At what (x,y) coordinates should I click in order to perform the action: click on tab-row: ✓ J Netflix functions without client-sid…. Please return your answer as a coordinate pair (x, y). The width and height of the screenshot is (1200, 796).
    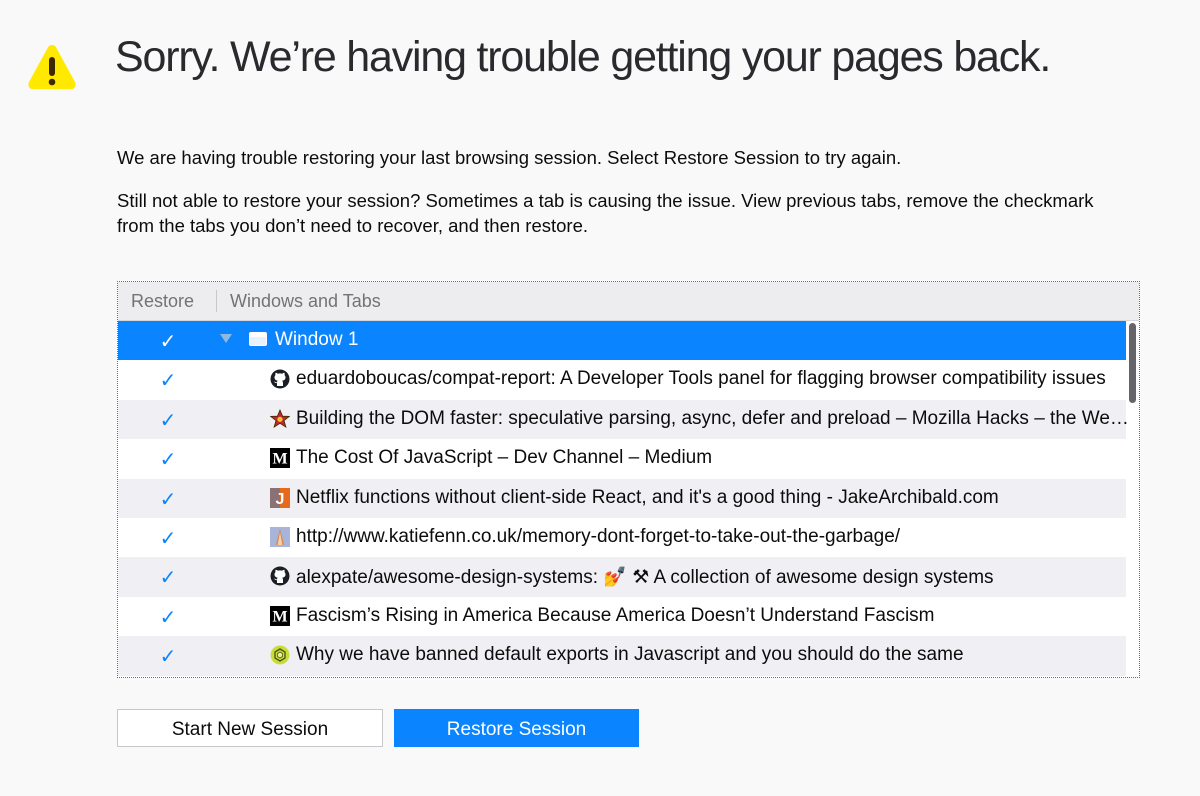
    Looking at the image, I should click on (622, 498).